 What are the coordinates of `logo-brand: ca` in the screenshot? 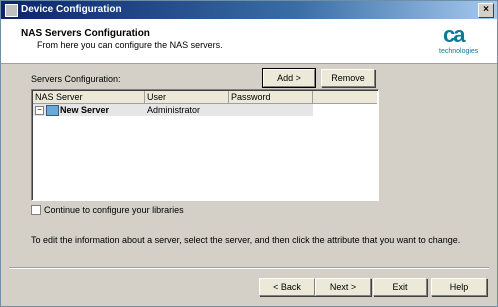 It's located at (454, 34).